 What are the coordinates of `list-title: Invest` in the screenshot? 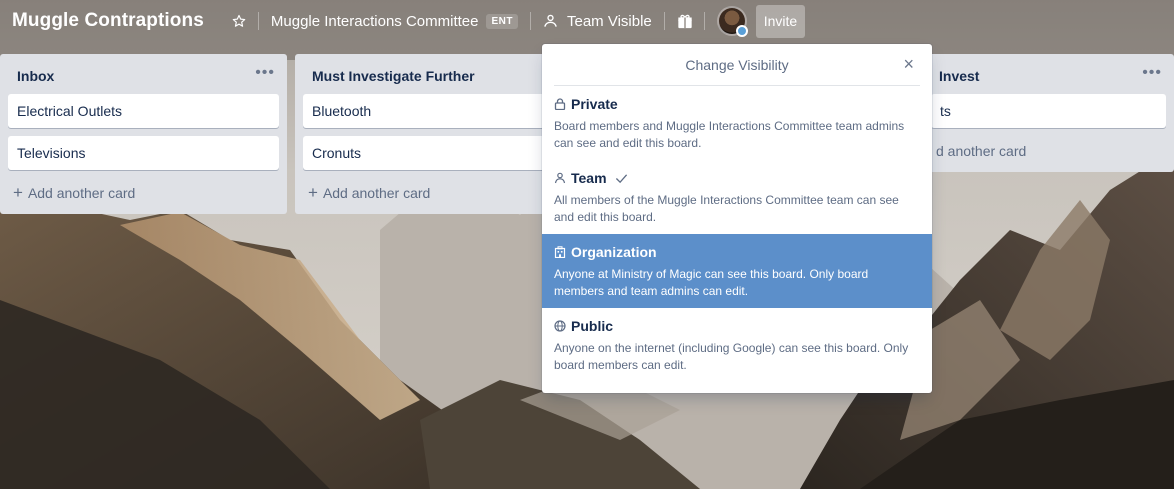 It's located at (959, 76).